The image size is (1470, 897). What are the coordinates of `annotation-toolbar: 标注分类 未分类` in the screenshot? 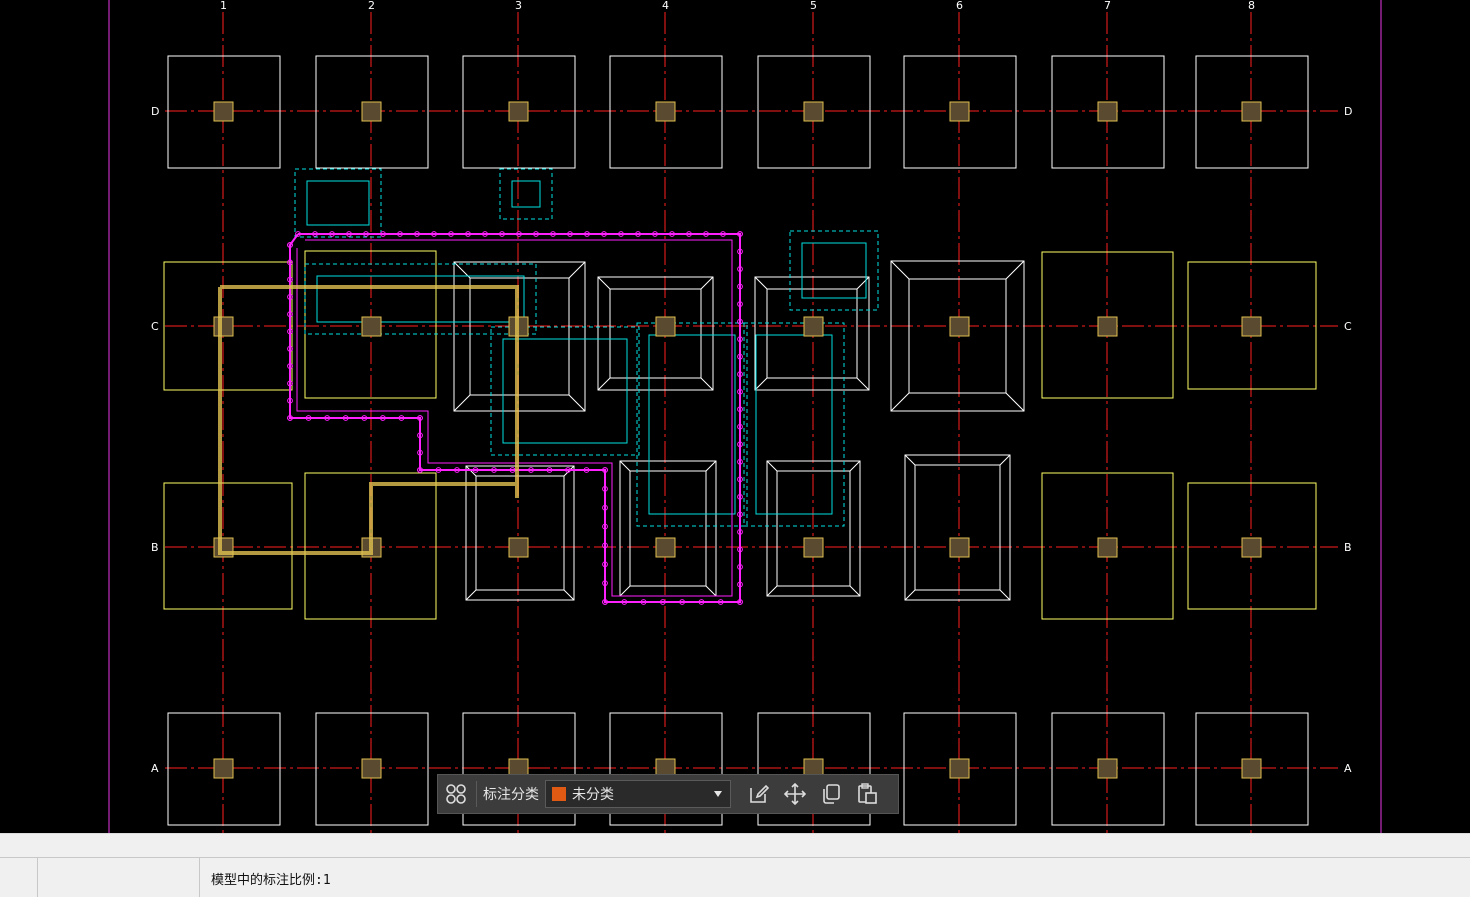 It's located at (668, 794).